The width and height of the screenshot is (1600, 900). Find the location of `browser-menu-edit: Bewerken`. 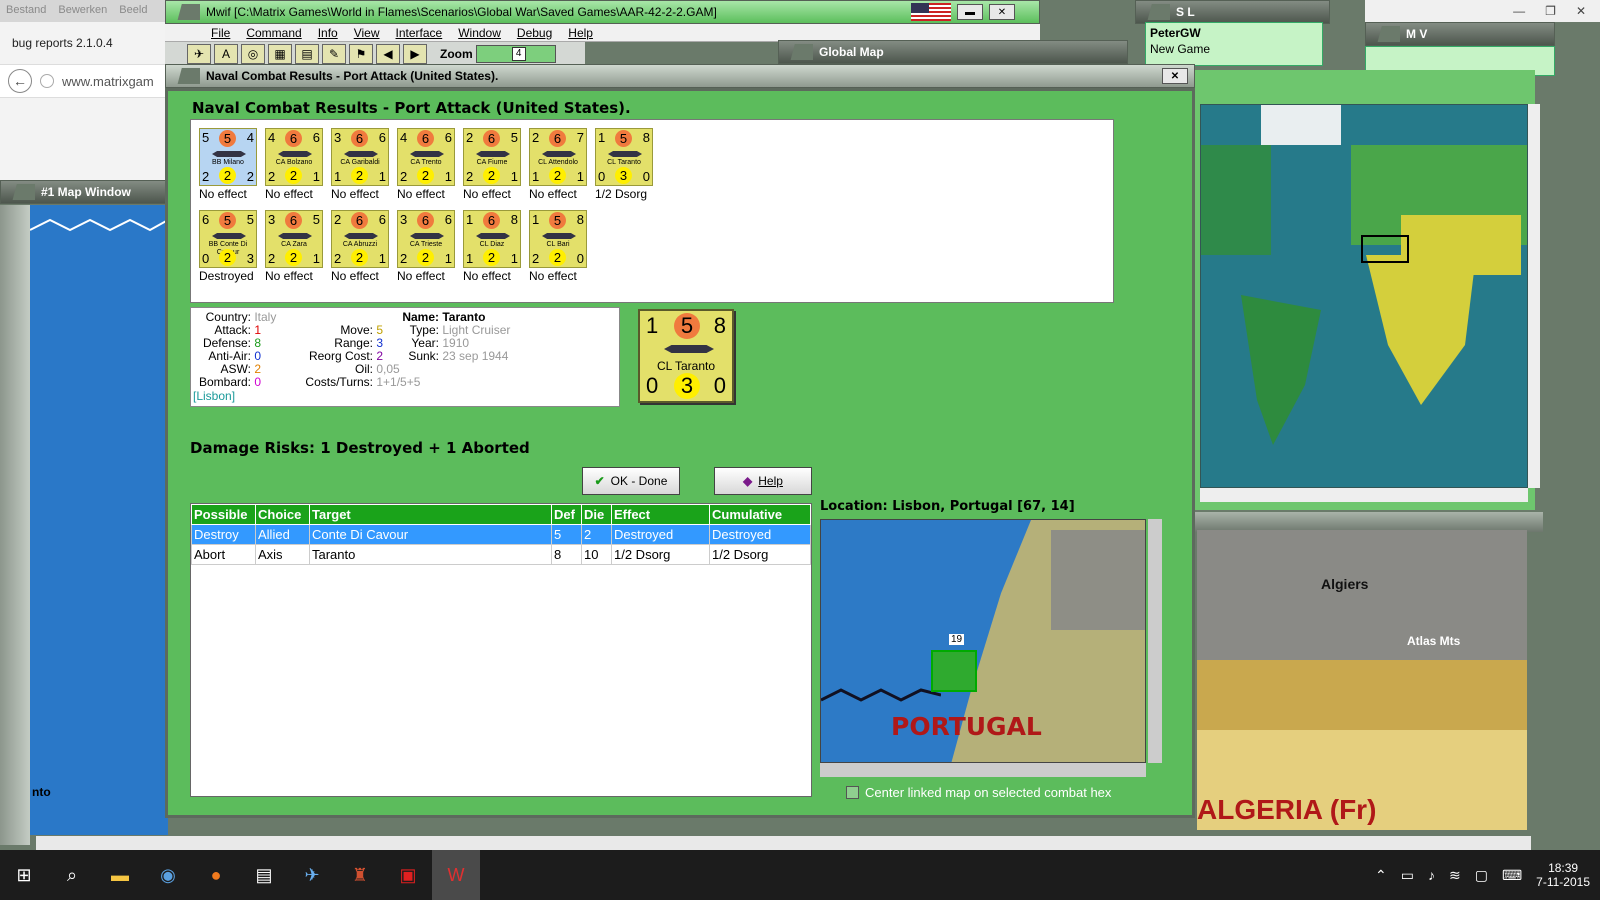

browser-menu-edit: Bewerken is located at coordinates (82, 11).